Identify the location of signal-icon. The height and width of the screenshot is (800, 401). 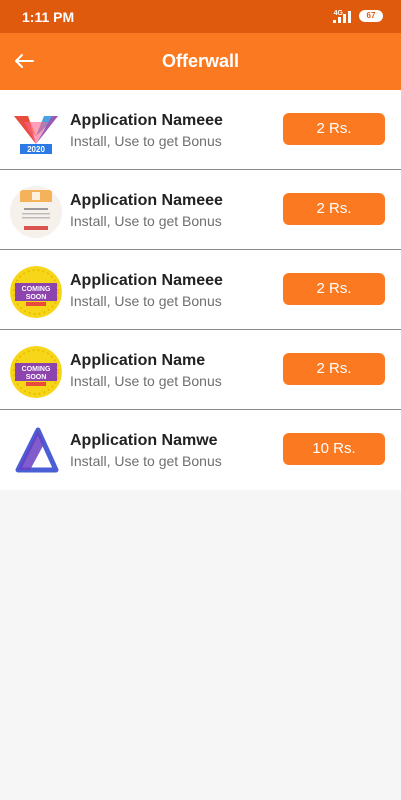
(342, 17).